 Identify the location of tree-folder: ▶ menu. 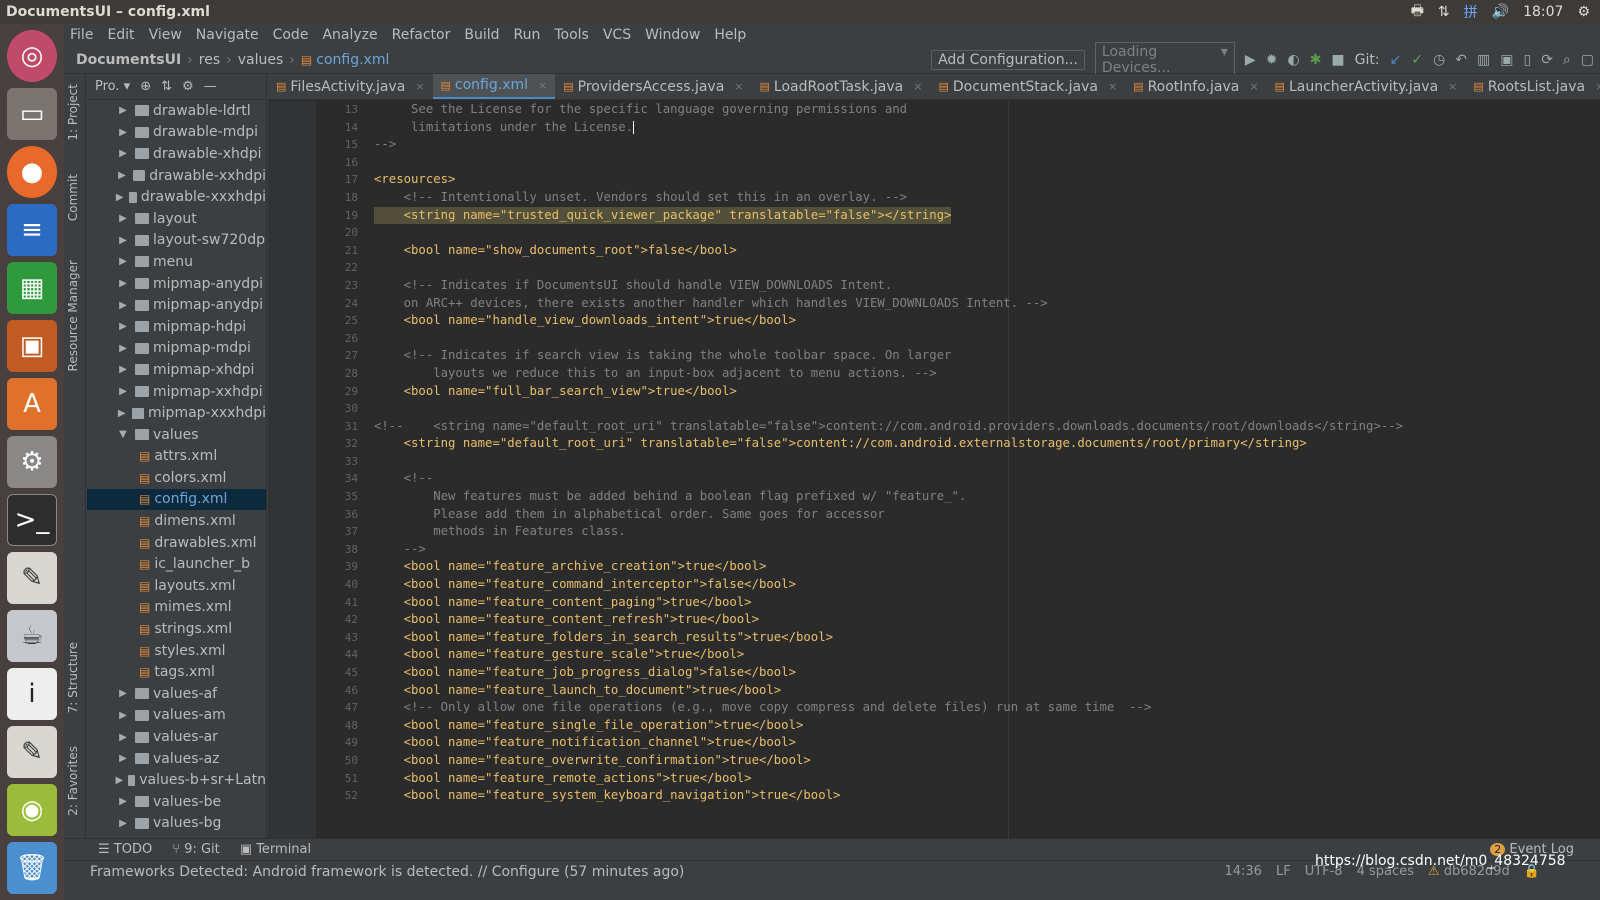
(176, 262).